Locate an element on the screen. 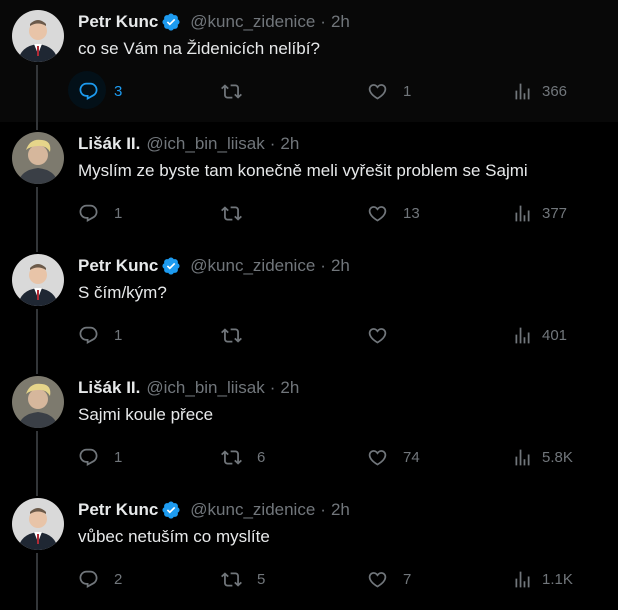 This screenshot has width=618, height=610. views-button: 366 is located at coordinates (539, 91).